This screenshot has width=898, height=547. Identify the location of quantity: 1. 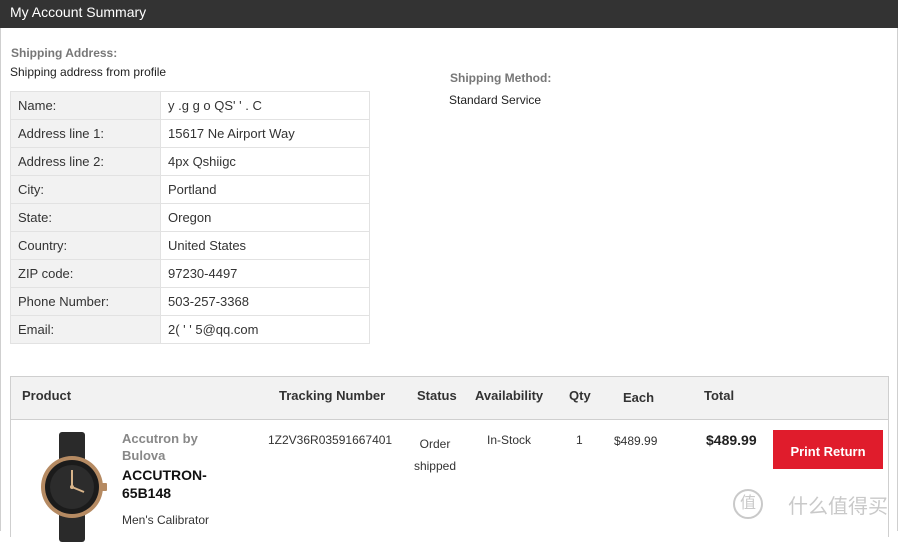
(579, 440).